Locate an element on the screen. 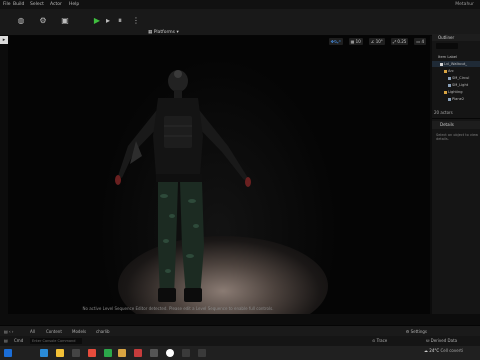 This screenshot has height=360, width=480. chrome-icon is located at coordinates (92, 353).